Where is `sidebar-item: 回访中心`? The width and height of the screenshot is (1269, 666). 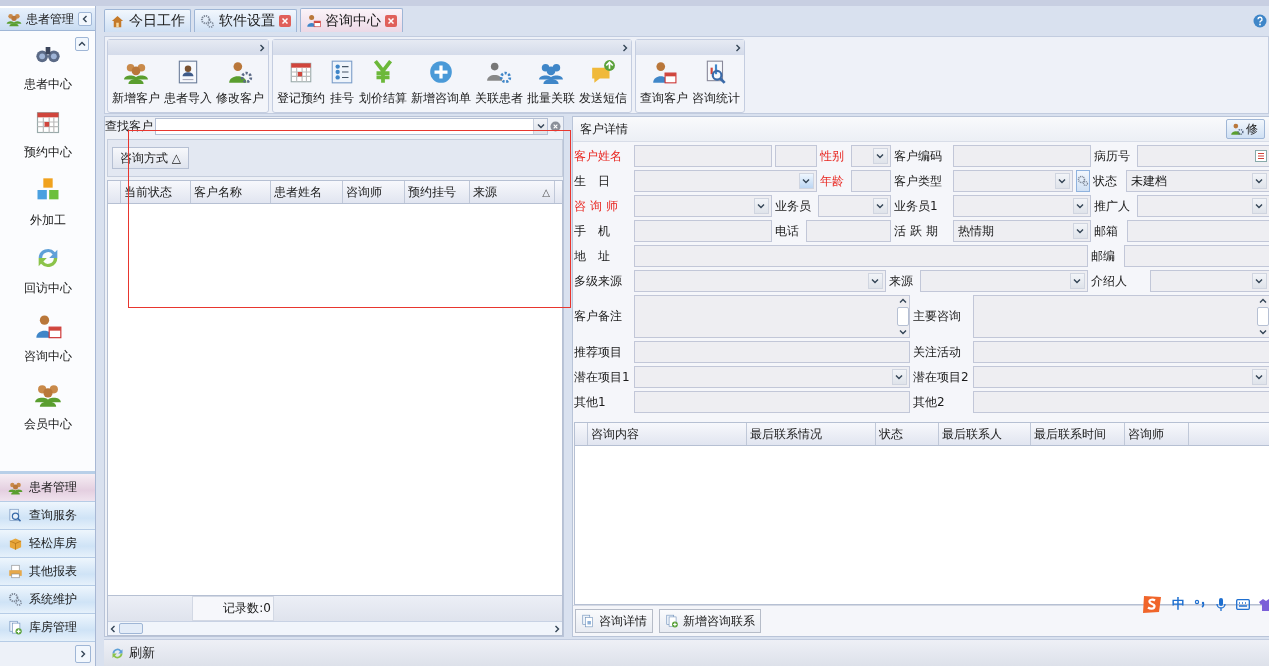 sidebar-item: 回访中心 is located at coordinates (47, 270).